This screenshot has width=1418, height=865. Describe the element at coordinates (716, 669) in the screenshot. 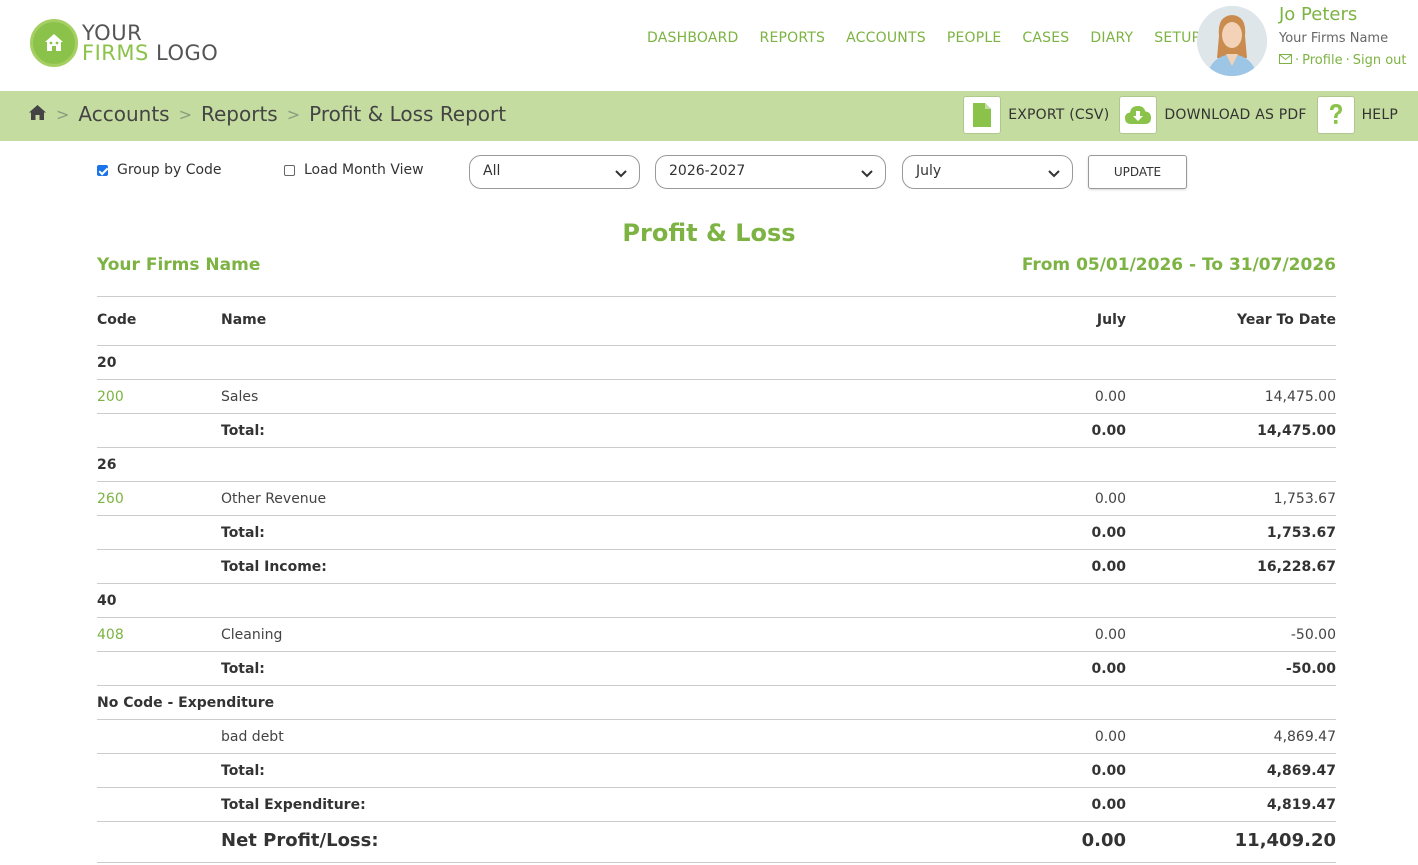

I see `total-row: Total: 0.00 -50.00` at that location.